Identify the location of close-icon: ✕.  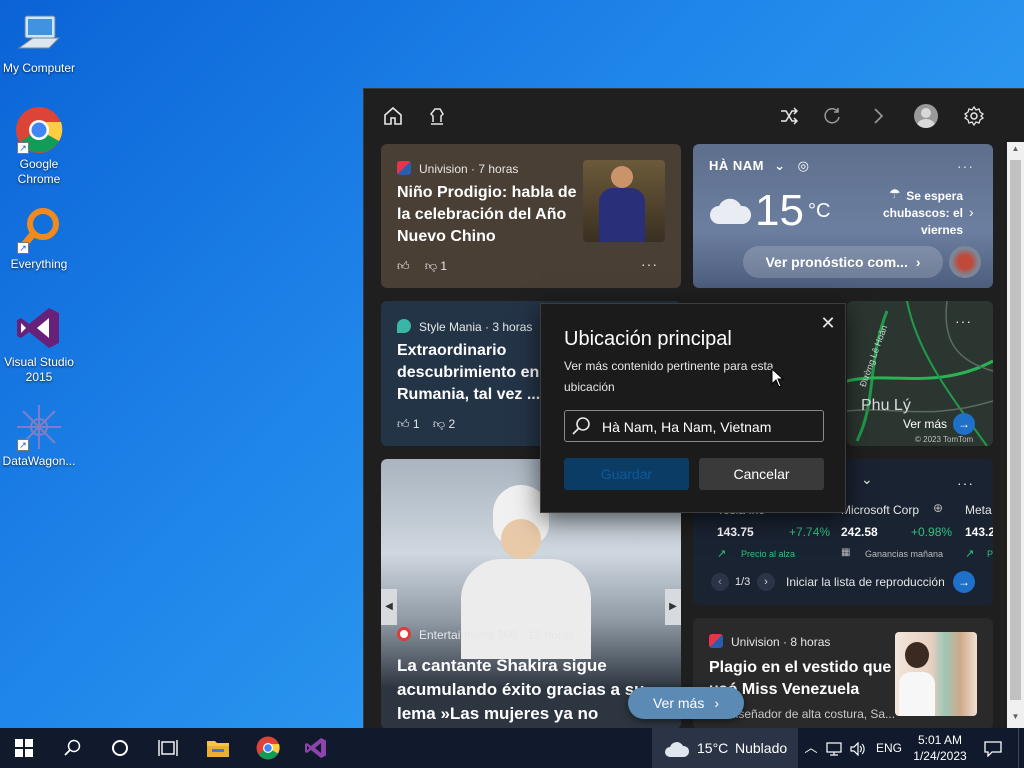
(828, 323).